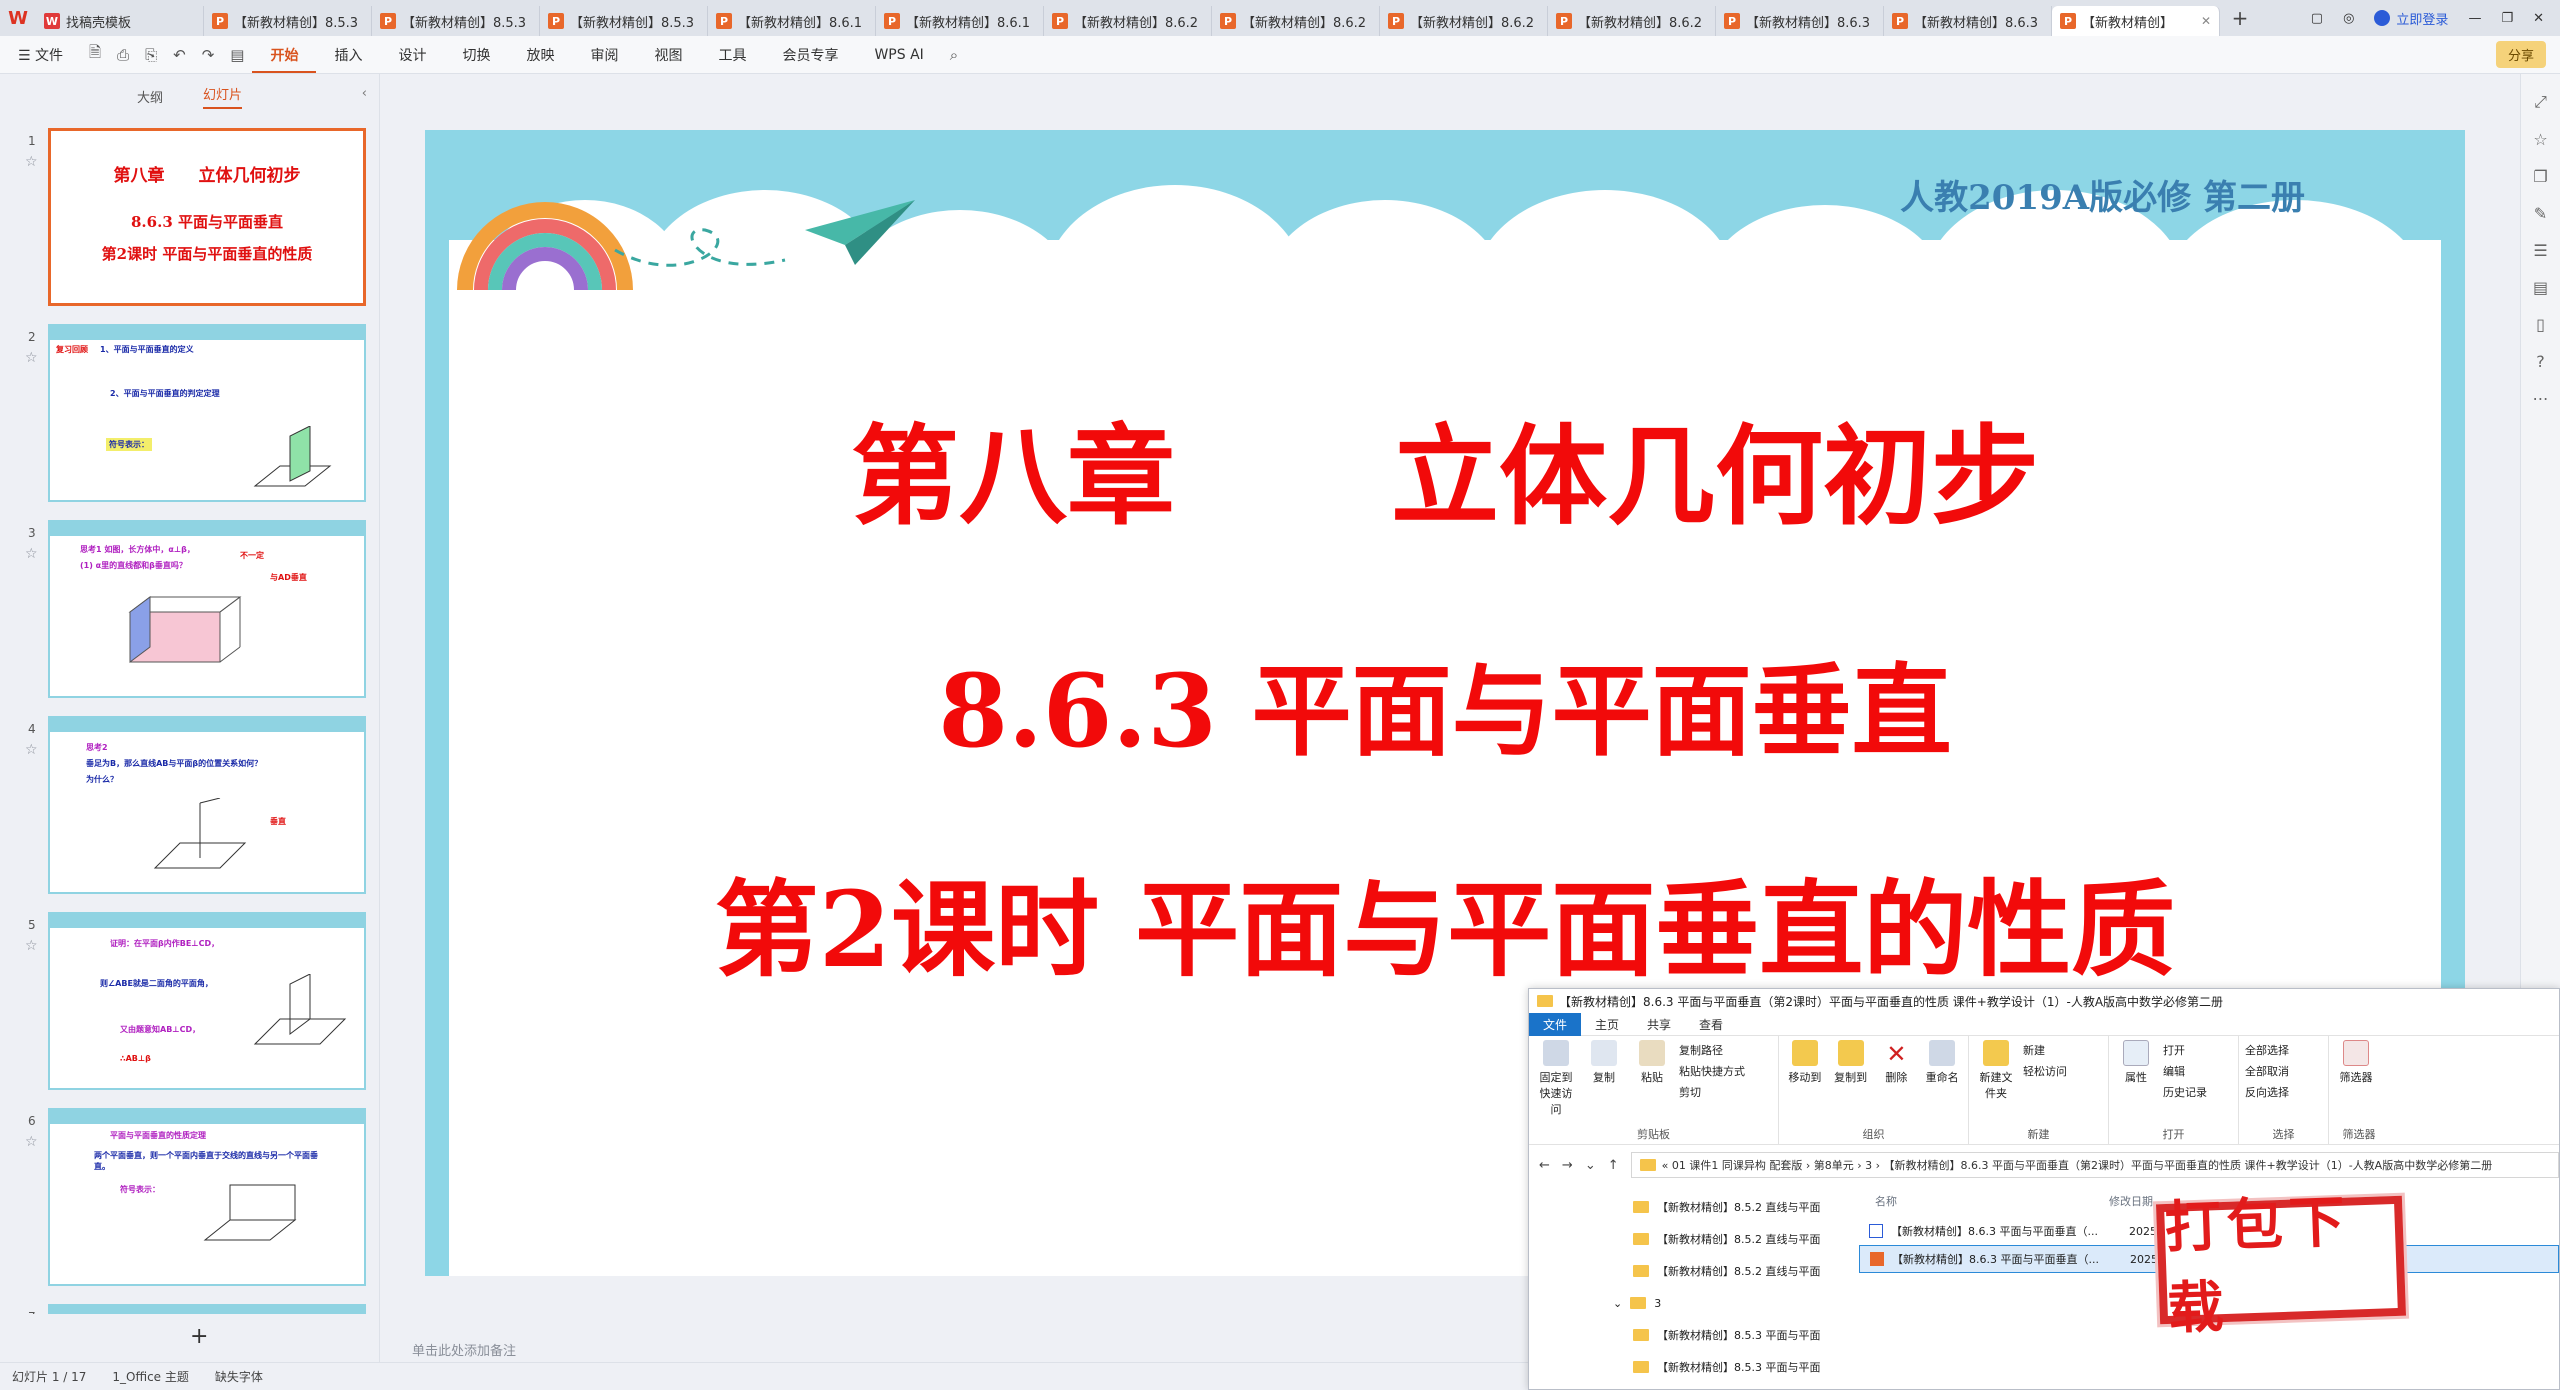 The height and width of the screenshot is (1390, 2560). What do you see at coordinates (1607, 1024) in the screenshot?
I see `explorer-tab-home: 主页` at bounding box center [1607, 1024].